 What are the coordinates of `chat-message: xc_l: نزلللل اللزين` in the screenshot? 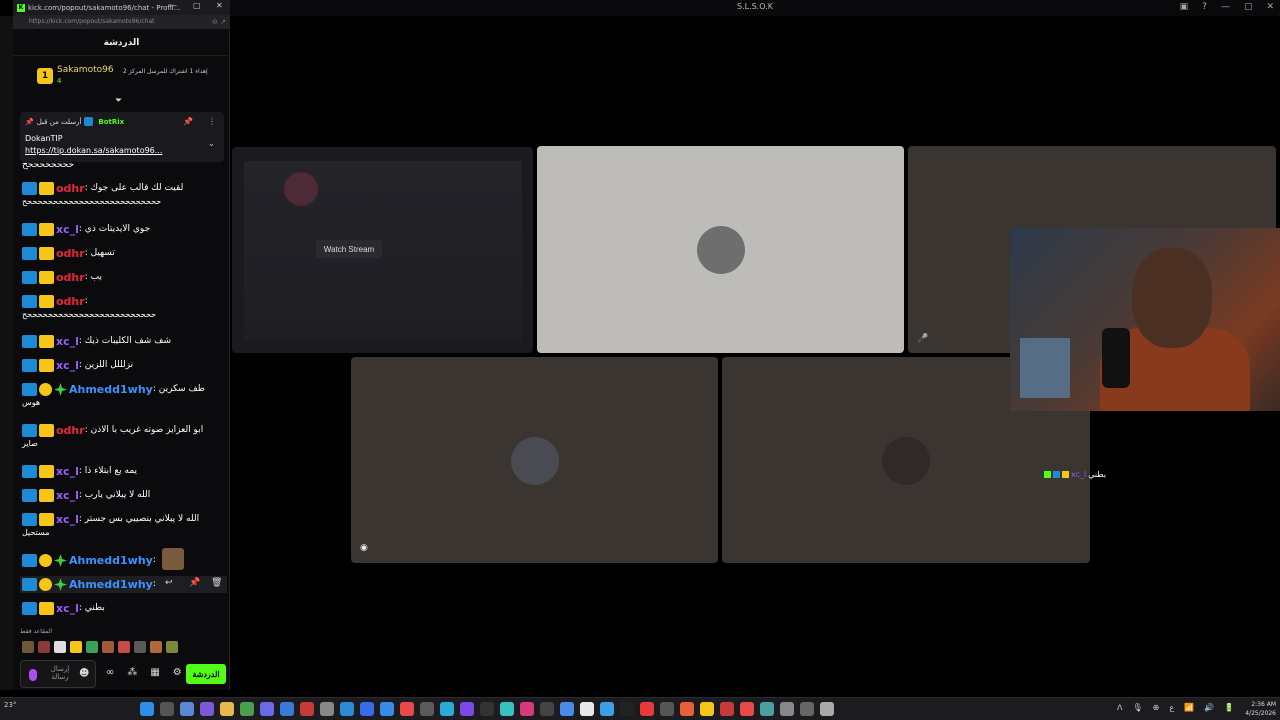 It's located at (120, 365).